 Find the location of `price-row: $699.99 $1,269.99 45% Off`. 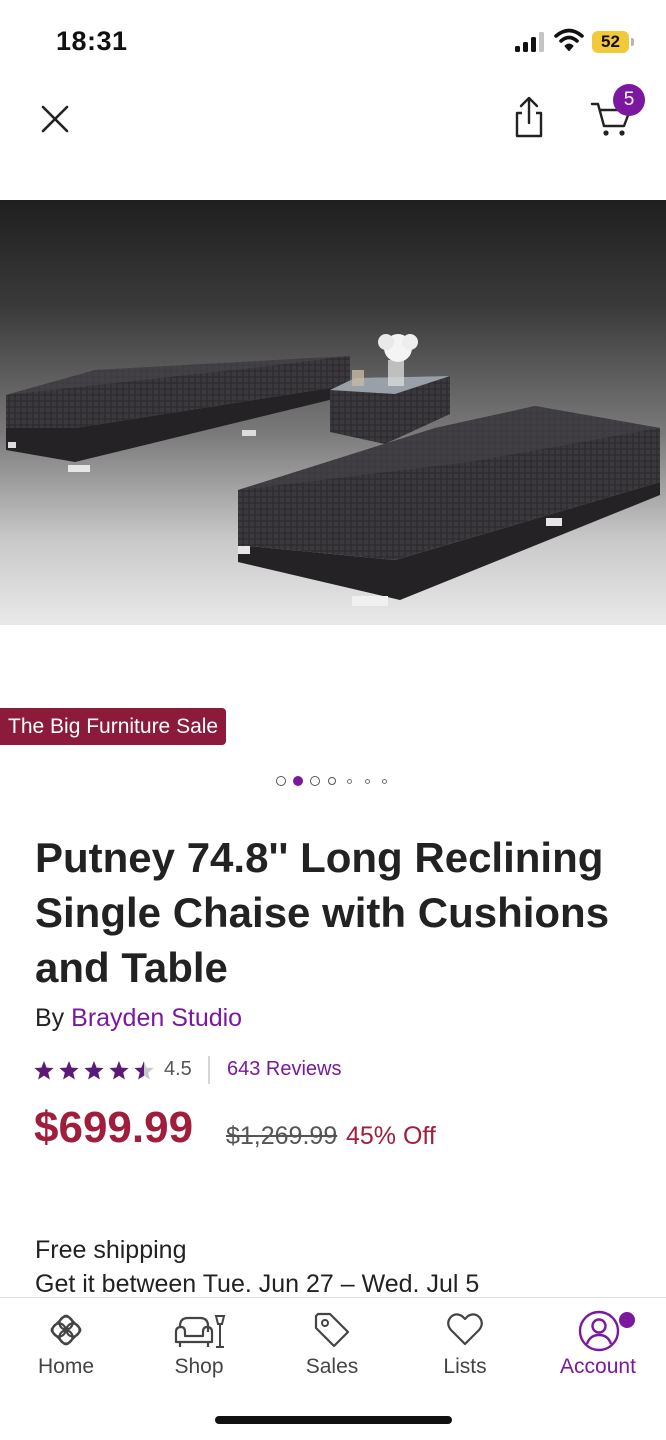

price-row: $699.99 $1,269.99 45% Off is located at coordinates (344, 1131).